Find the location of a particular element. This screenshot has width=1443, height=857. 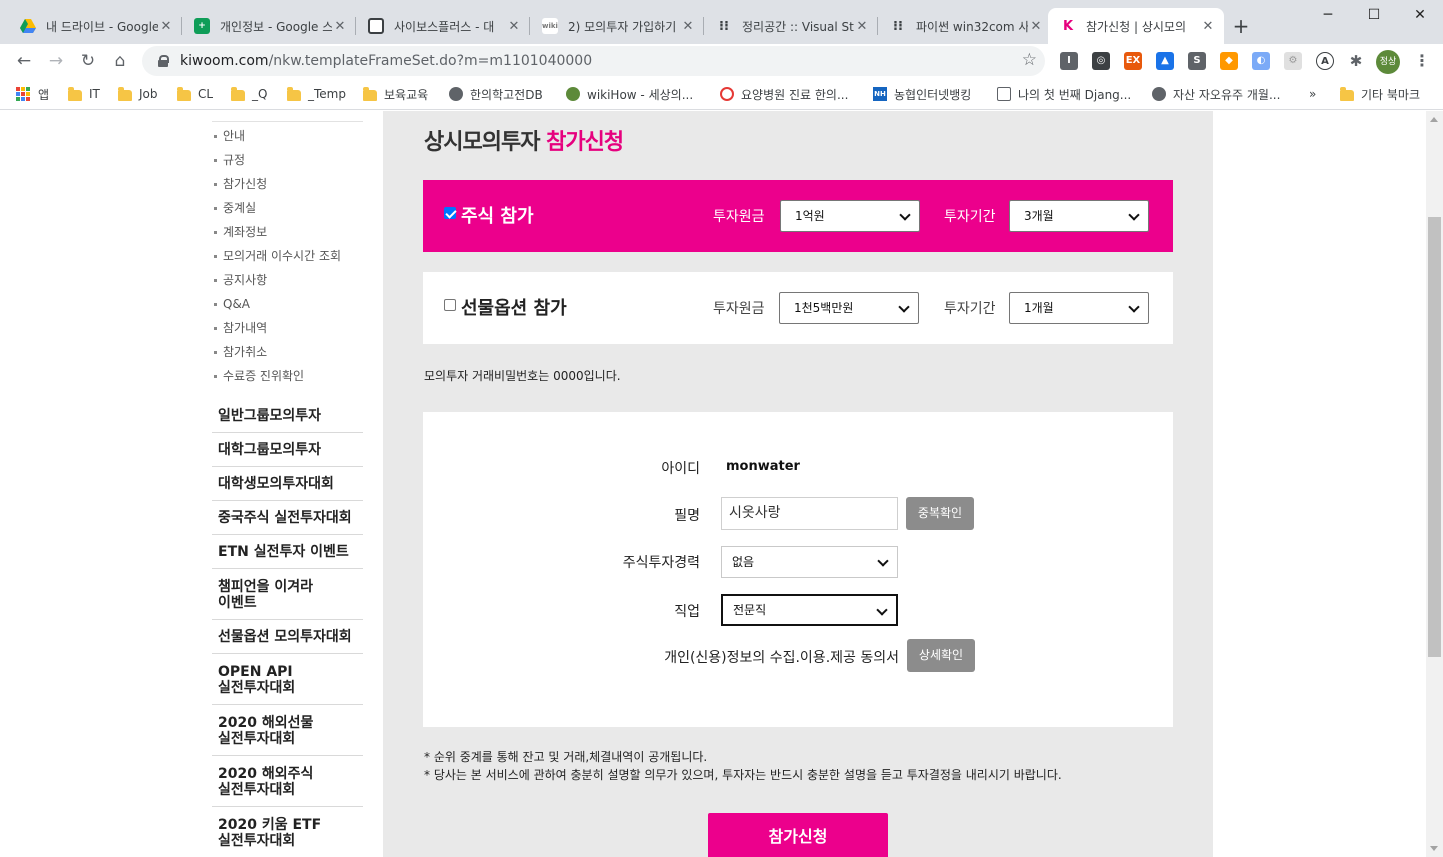

translate-icon: A is located at coordinates (1325, 61).